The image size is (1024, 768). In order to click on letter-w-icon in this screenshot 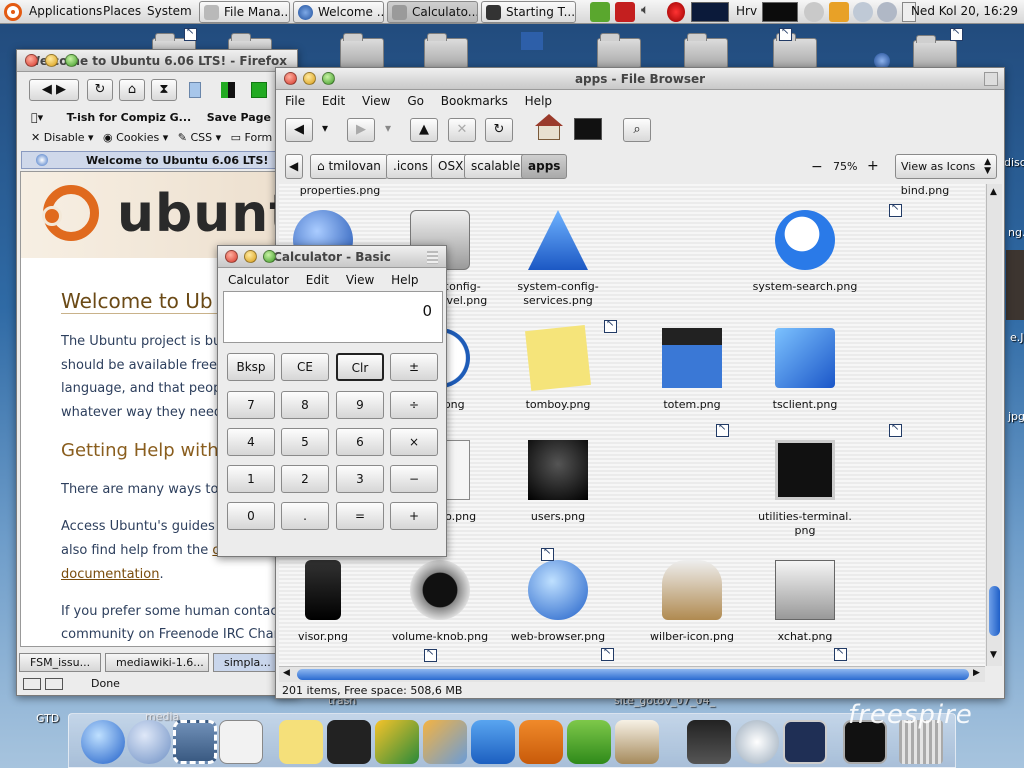, I will do `click(493, 742)`.